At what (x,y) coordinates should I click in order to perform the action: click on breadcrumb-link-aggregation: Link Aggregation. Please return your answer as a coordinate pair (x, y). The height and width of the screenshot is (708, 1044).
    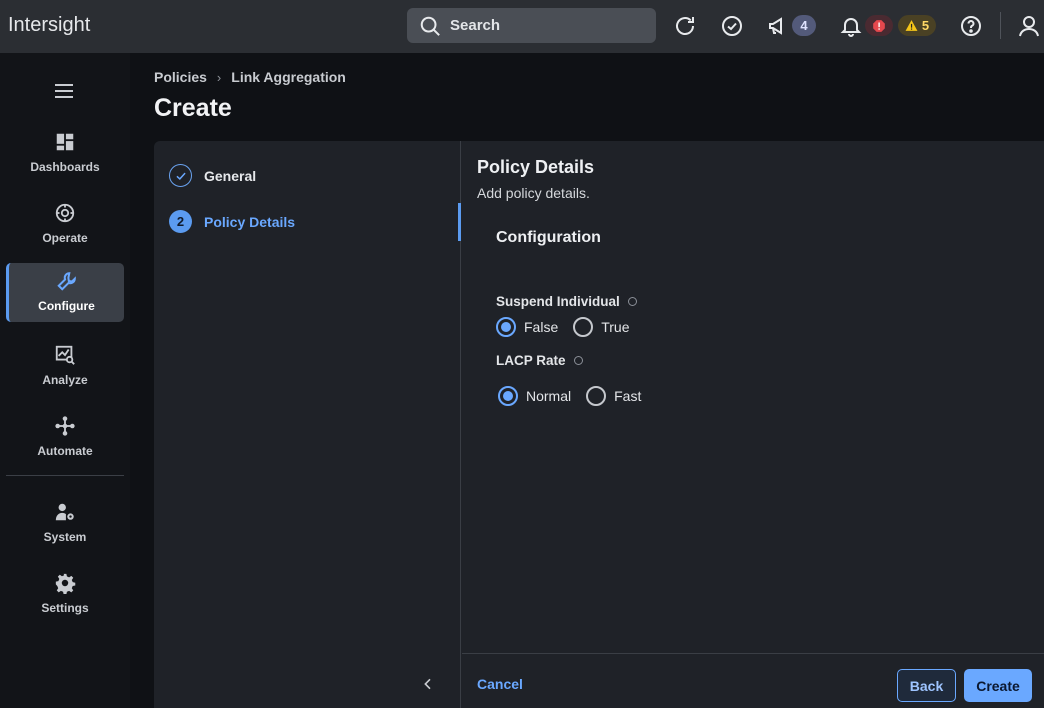
    Looking at the image, I should click on (288, 77).